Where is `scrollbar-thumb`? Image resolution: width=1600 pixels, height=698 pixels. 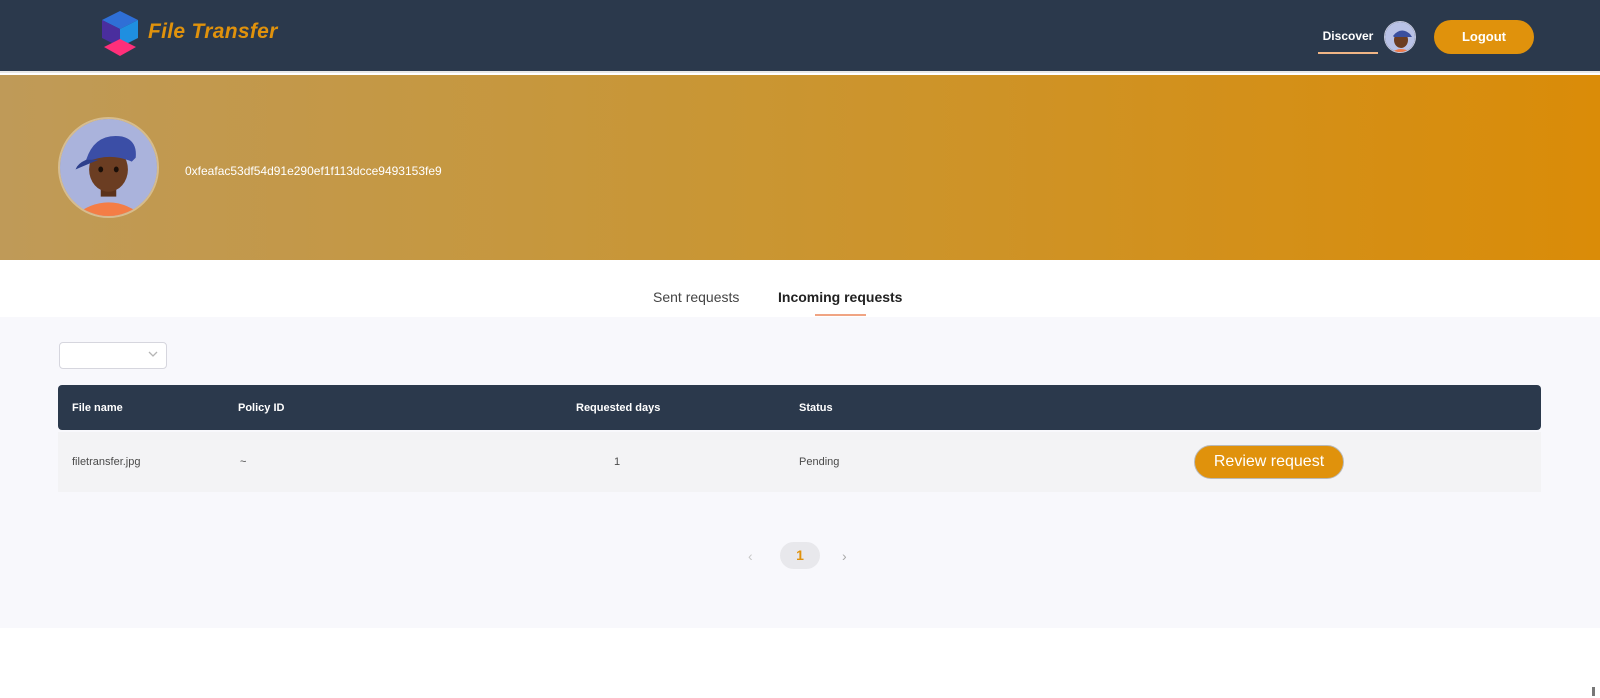
scrollbar-thumb is located at coordinates (1593, 691).